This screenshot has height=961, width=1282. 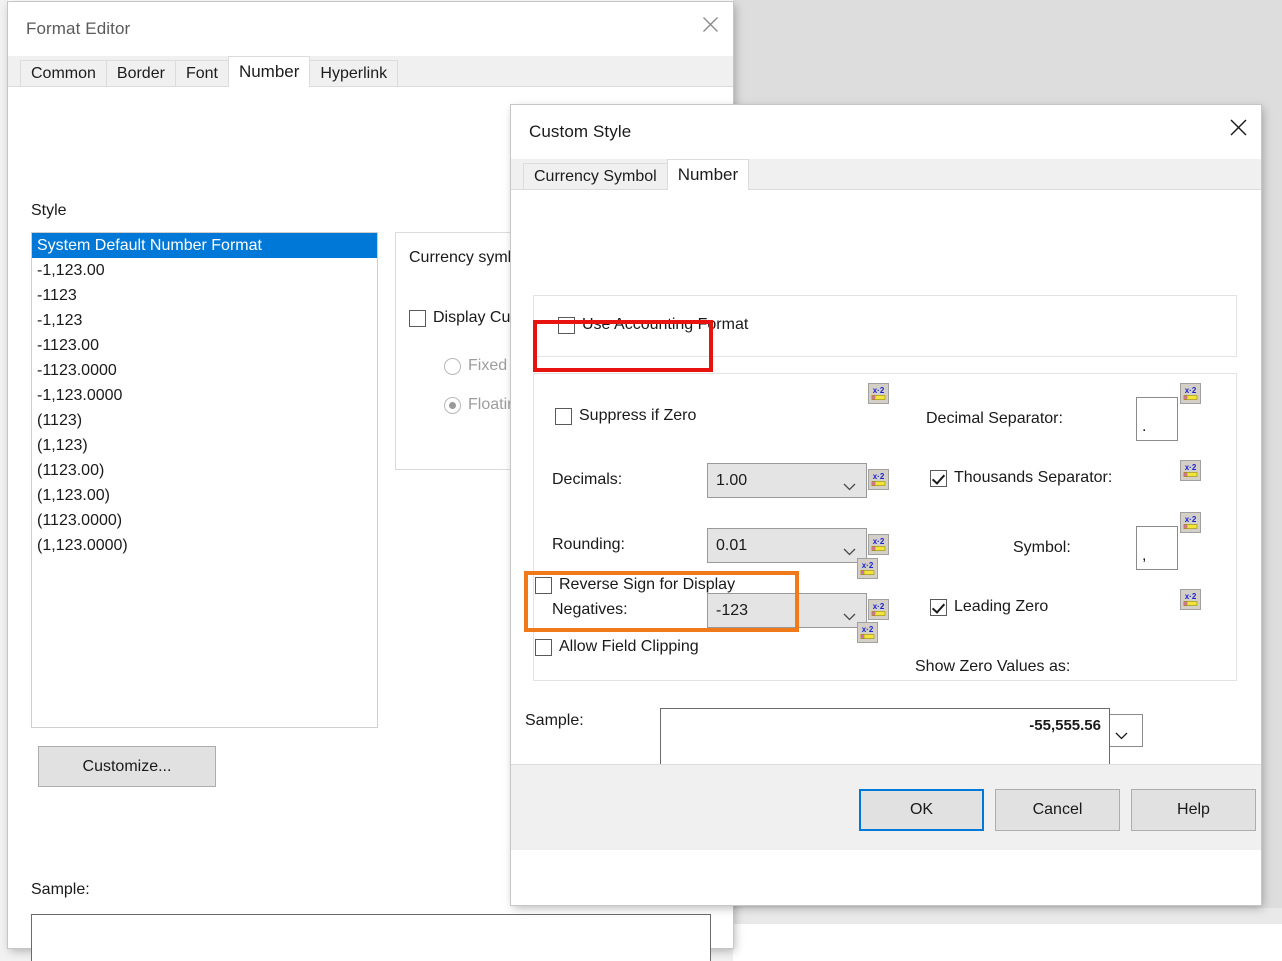 What do you see at coordinates (1001, 606) in the screenshot?
I see `leading-zero-label: Leading Zero` at bounding box center [1001, 606].